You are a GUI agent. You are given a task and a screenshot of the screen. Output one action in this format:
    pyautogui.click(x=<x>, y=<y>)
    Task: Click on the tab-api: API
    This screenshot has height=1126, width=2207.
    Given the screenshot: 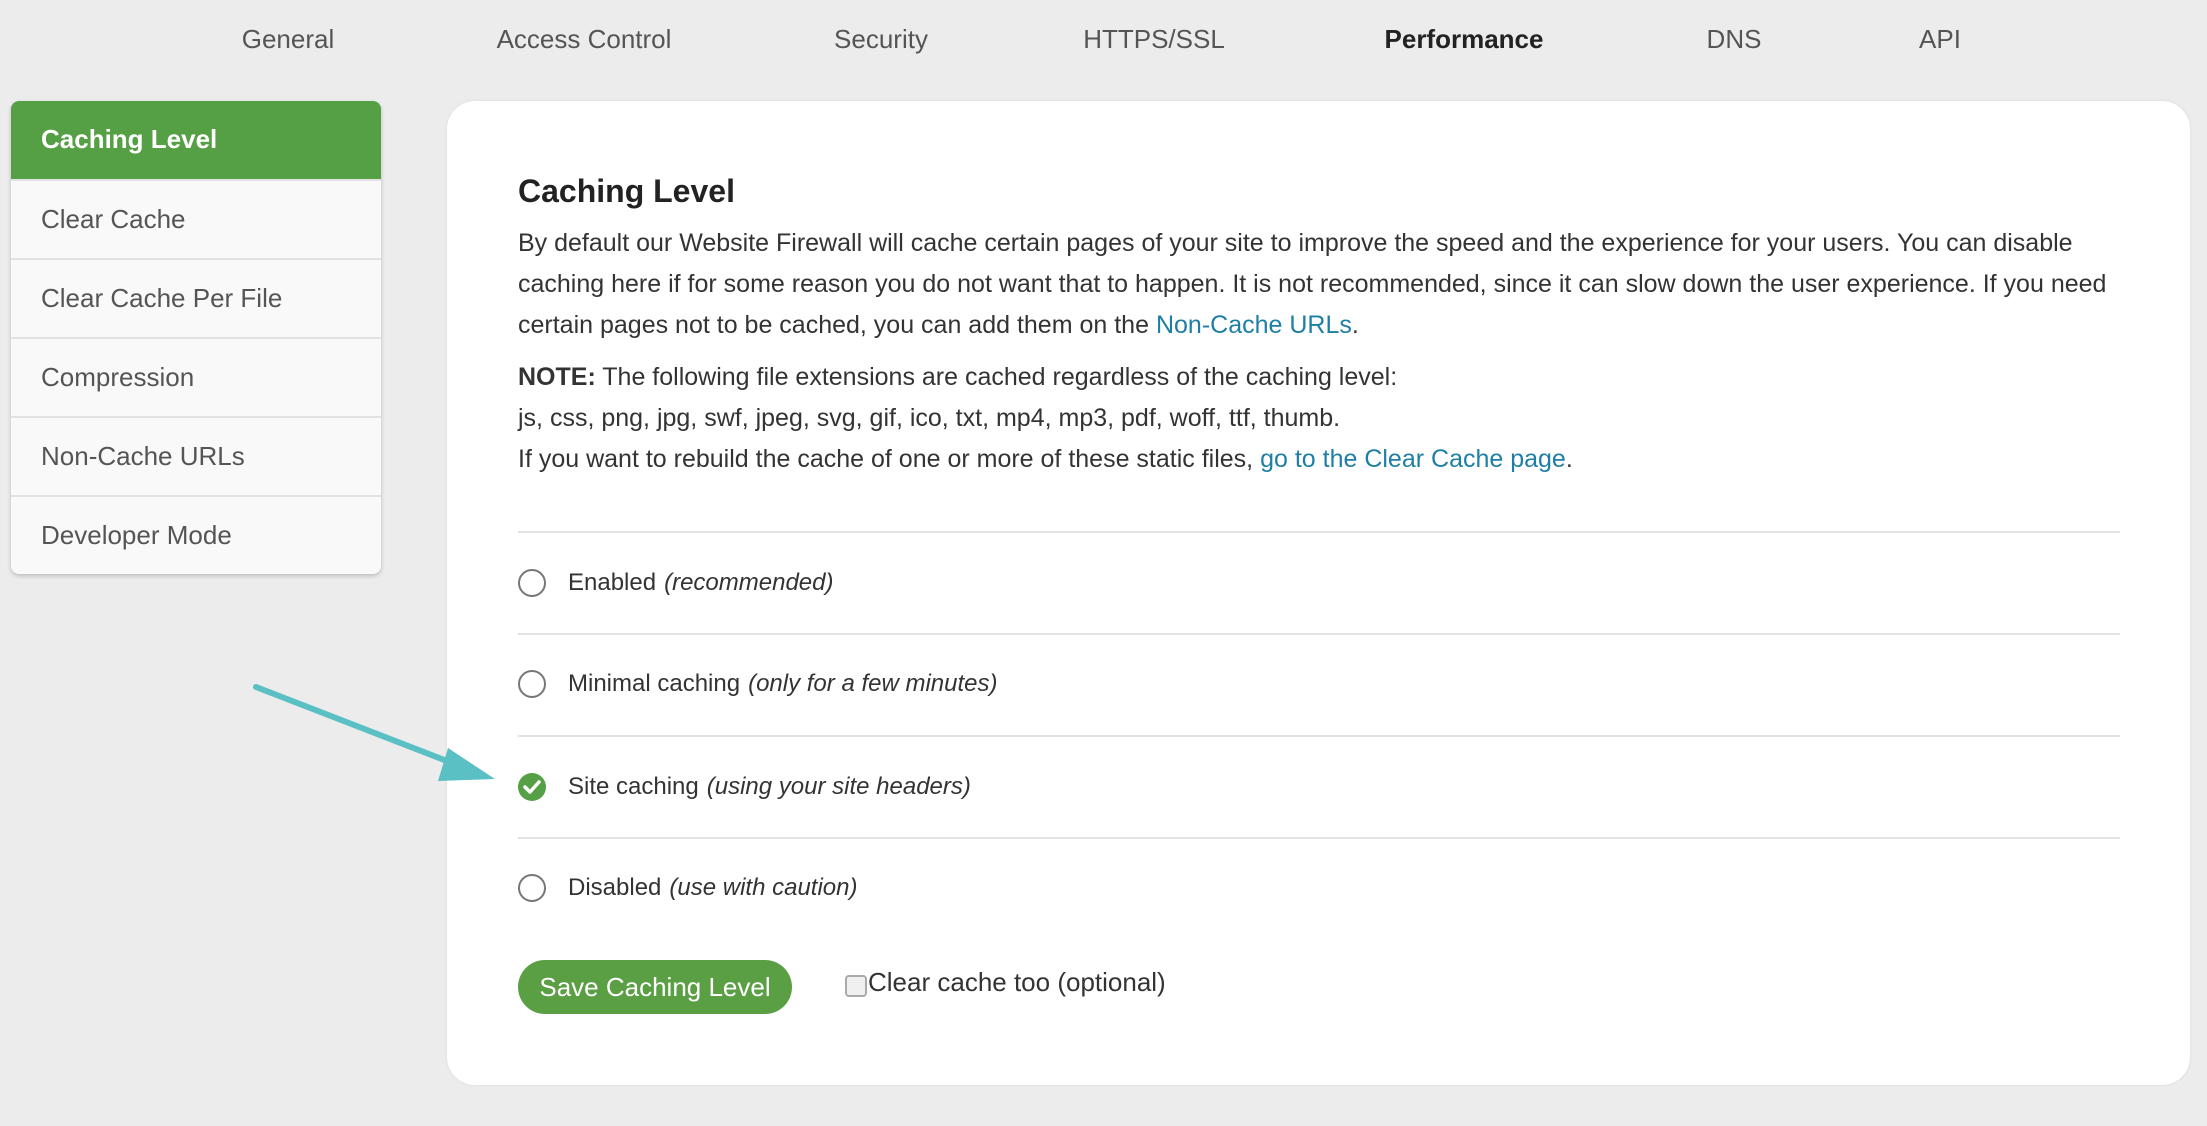 What is the action you would take?
    pyautogui.click(x=1940, y=39)
    